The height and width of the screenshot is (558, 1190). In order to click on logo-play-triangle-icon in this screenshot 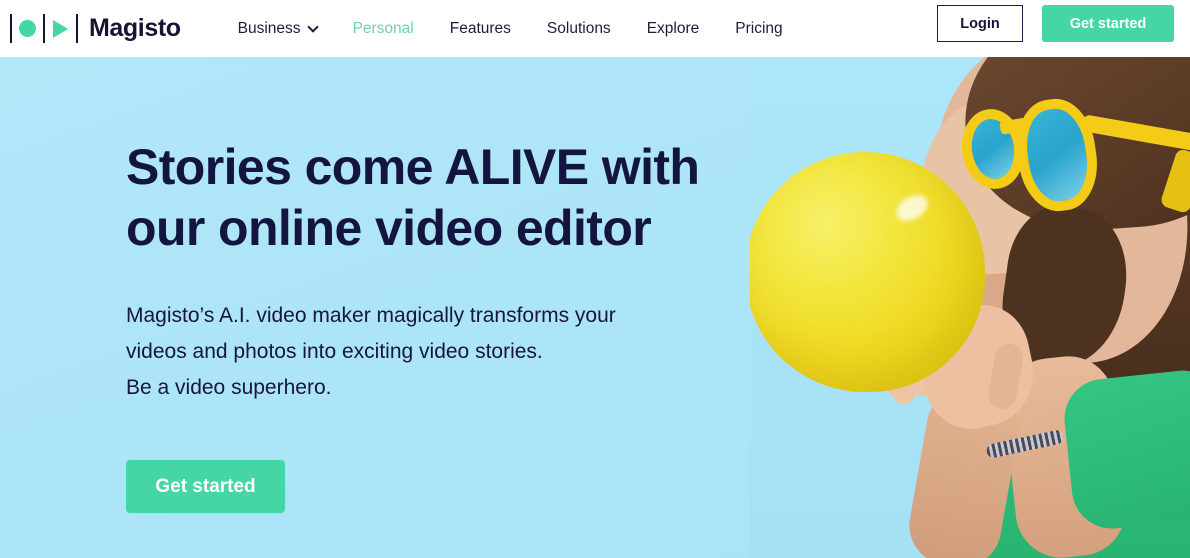, I will do `click(60, 28)`.